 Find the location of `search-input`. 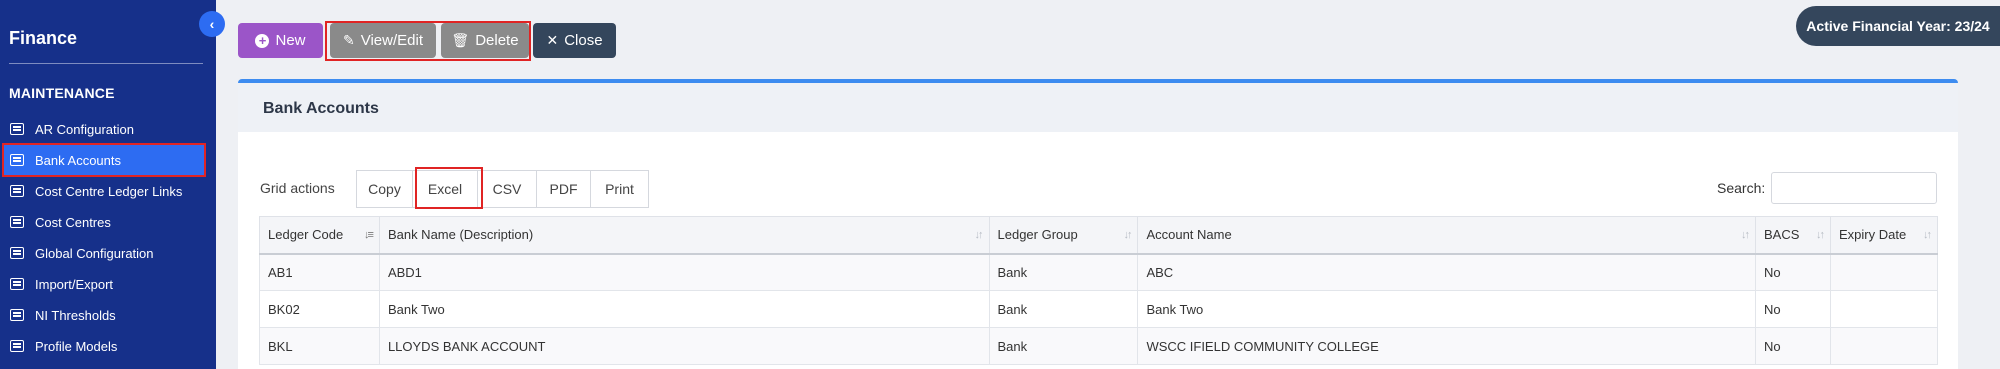

search-input is located at coordinates (1854, 188).